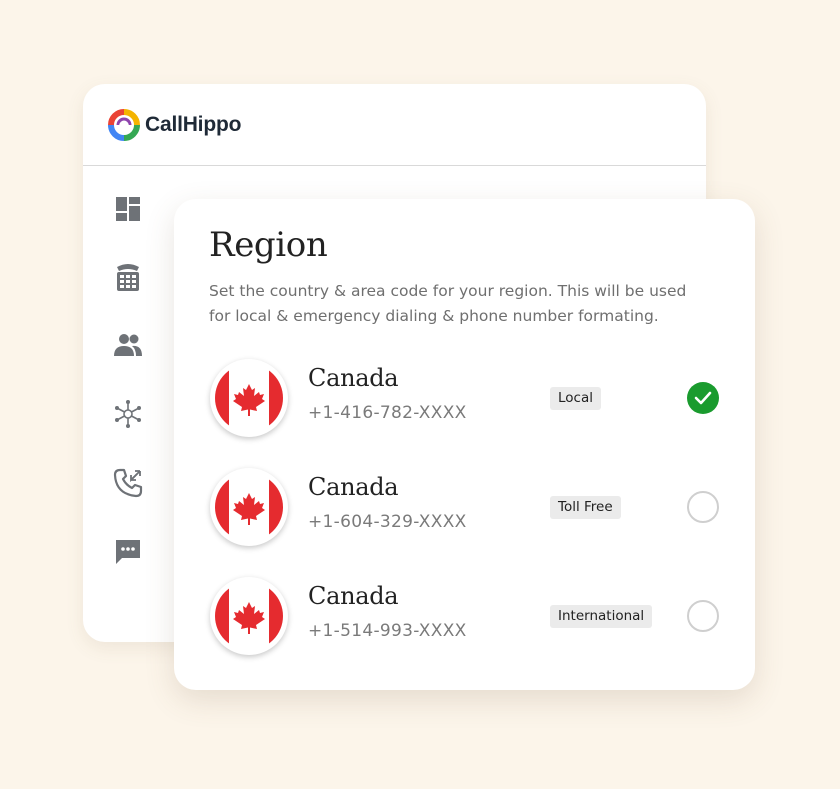 This screenshot has width=840, height=789. Describe the element at coordinates (268, 245) in the screenshot. I see `region-title: Region` at that location.